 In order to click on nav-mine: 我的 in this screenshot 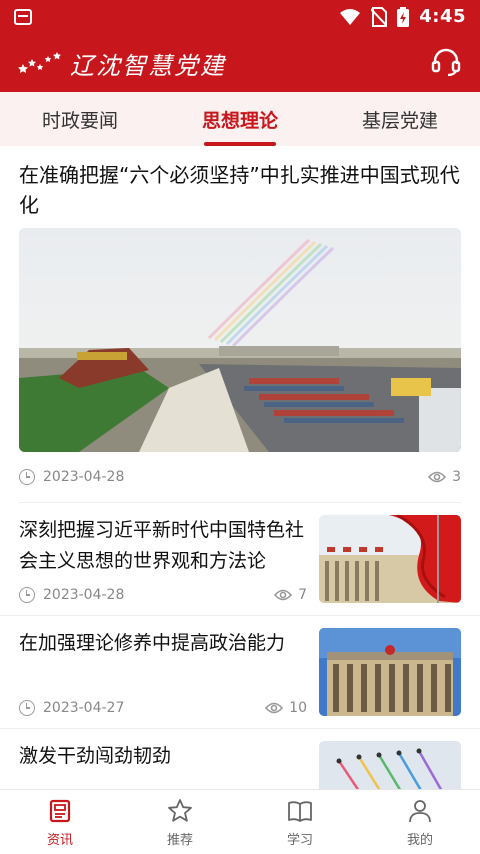, I will do `click(420, 822)`.